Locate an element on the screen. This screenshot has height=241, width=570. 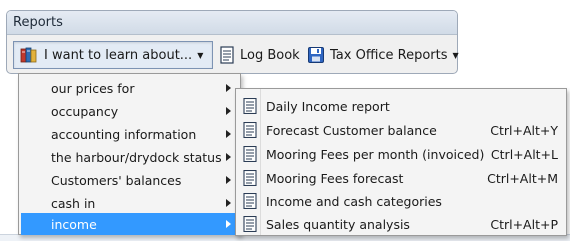
menu-item-occupancy: occupancy is located at coordinates (130, 111).